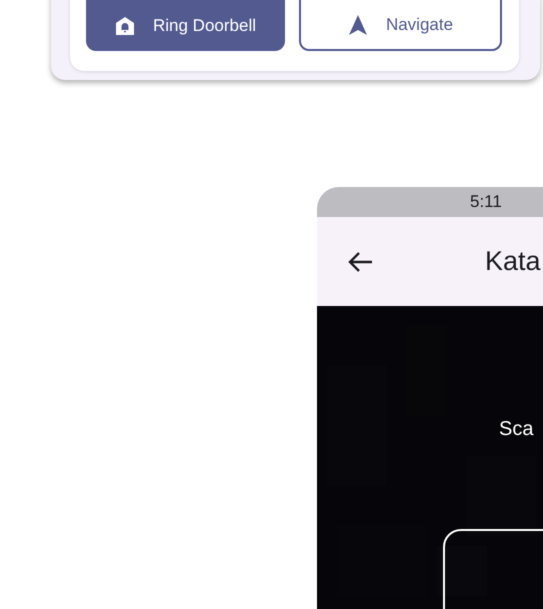  What do you see at coordinates (513, 261) in the screenshot?
I see `screen-title: Kata` at bounding box center [513, 261].